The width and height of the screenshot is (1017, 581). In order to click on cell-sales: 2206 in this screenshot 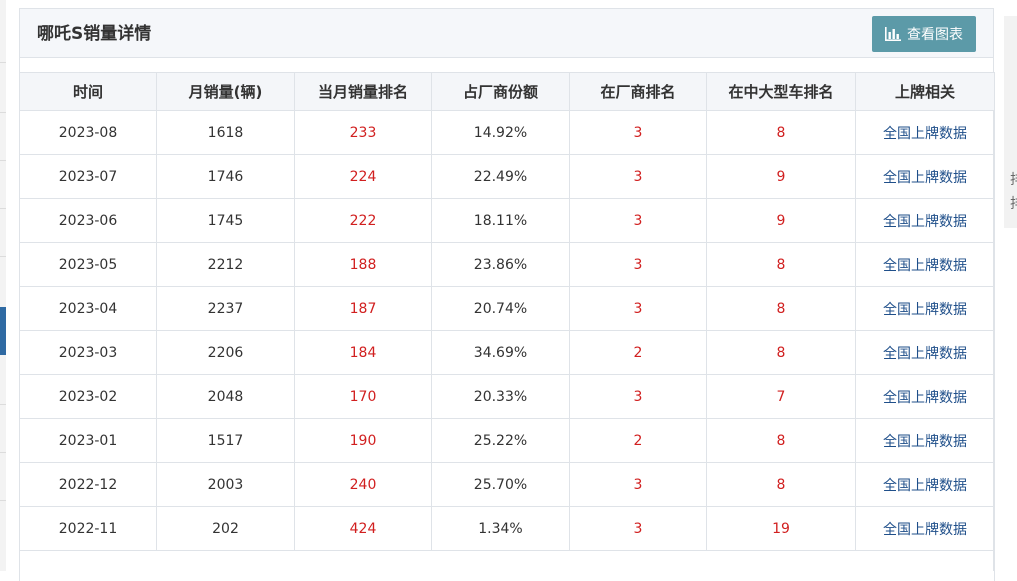, I will do `click(225, 352)`.